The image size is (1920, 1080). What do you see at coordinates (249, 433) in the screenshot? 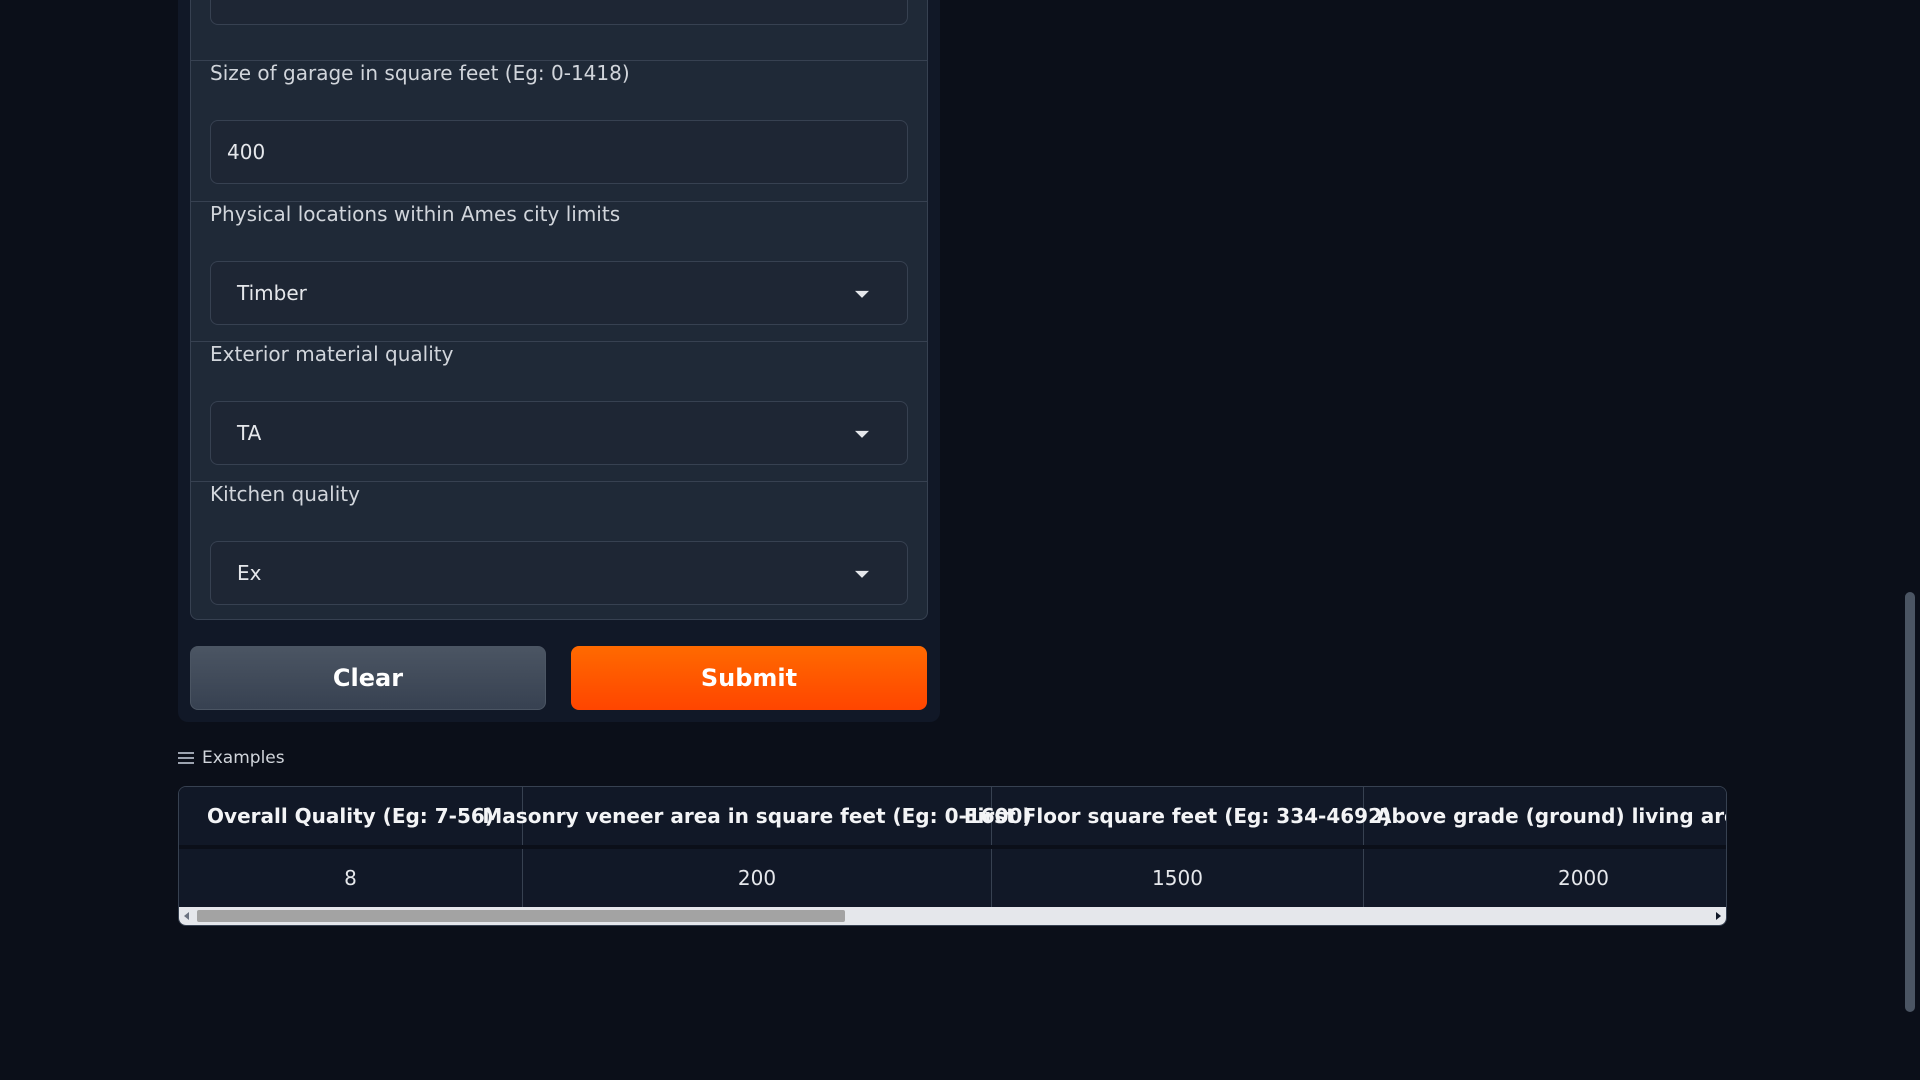
I see `exterior-quality-selected-value: TA` at bounding box center [249, 433].